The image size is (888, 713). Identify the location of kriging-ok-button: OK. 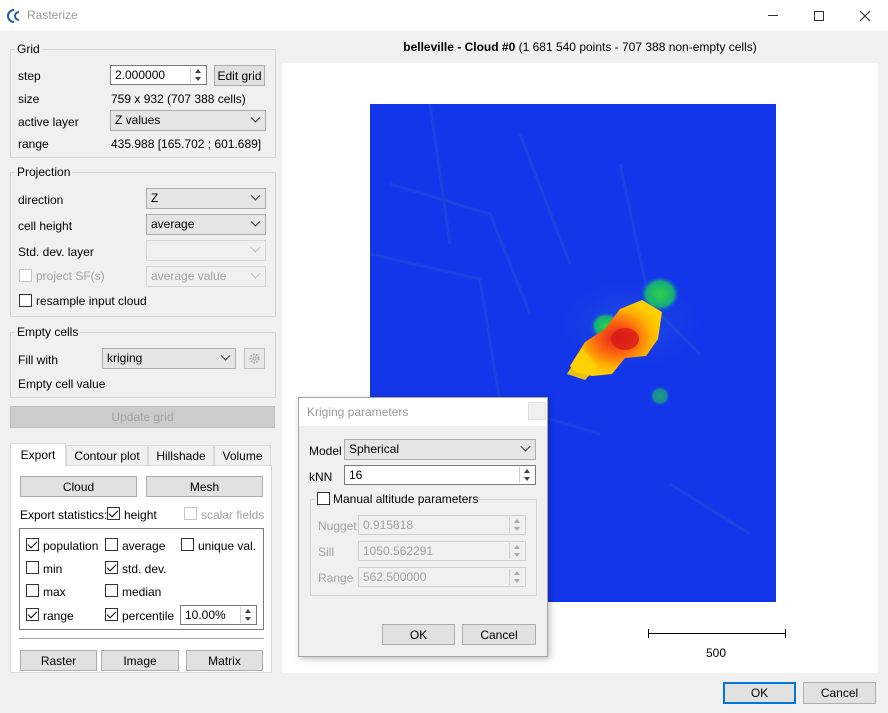
(418, 634).